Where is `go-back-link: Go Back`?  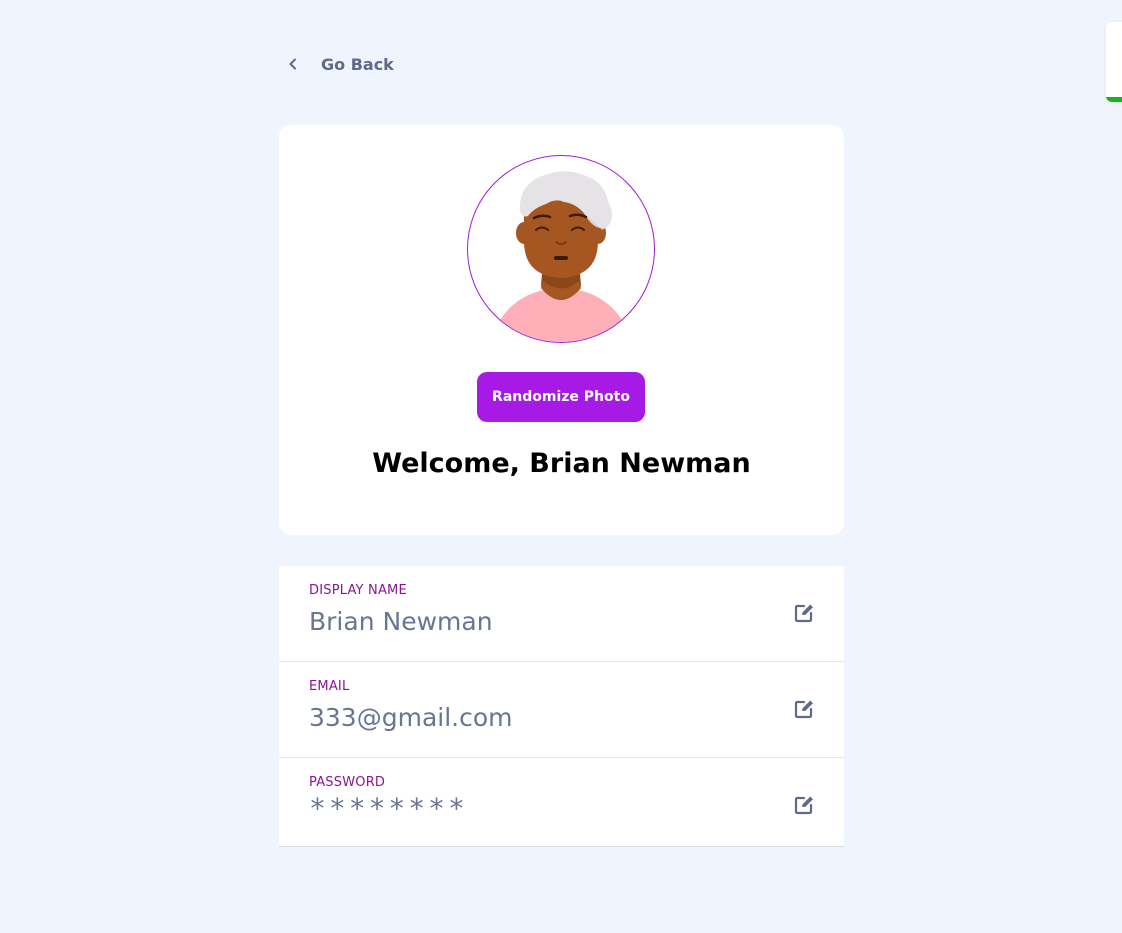 go-back-link: Go Back is located at coordinates (336, 64).